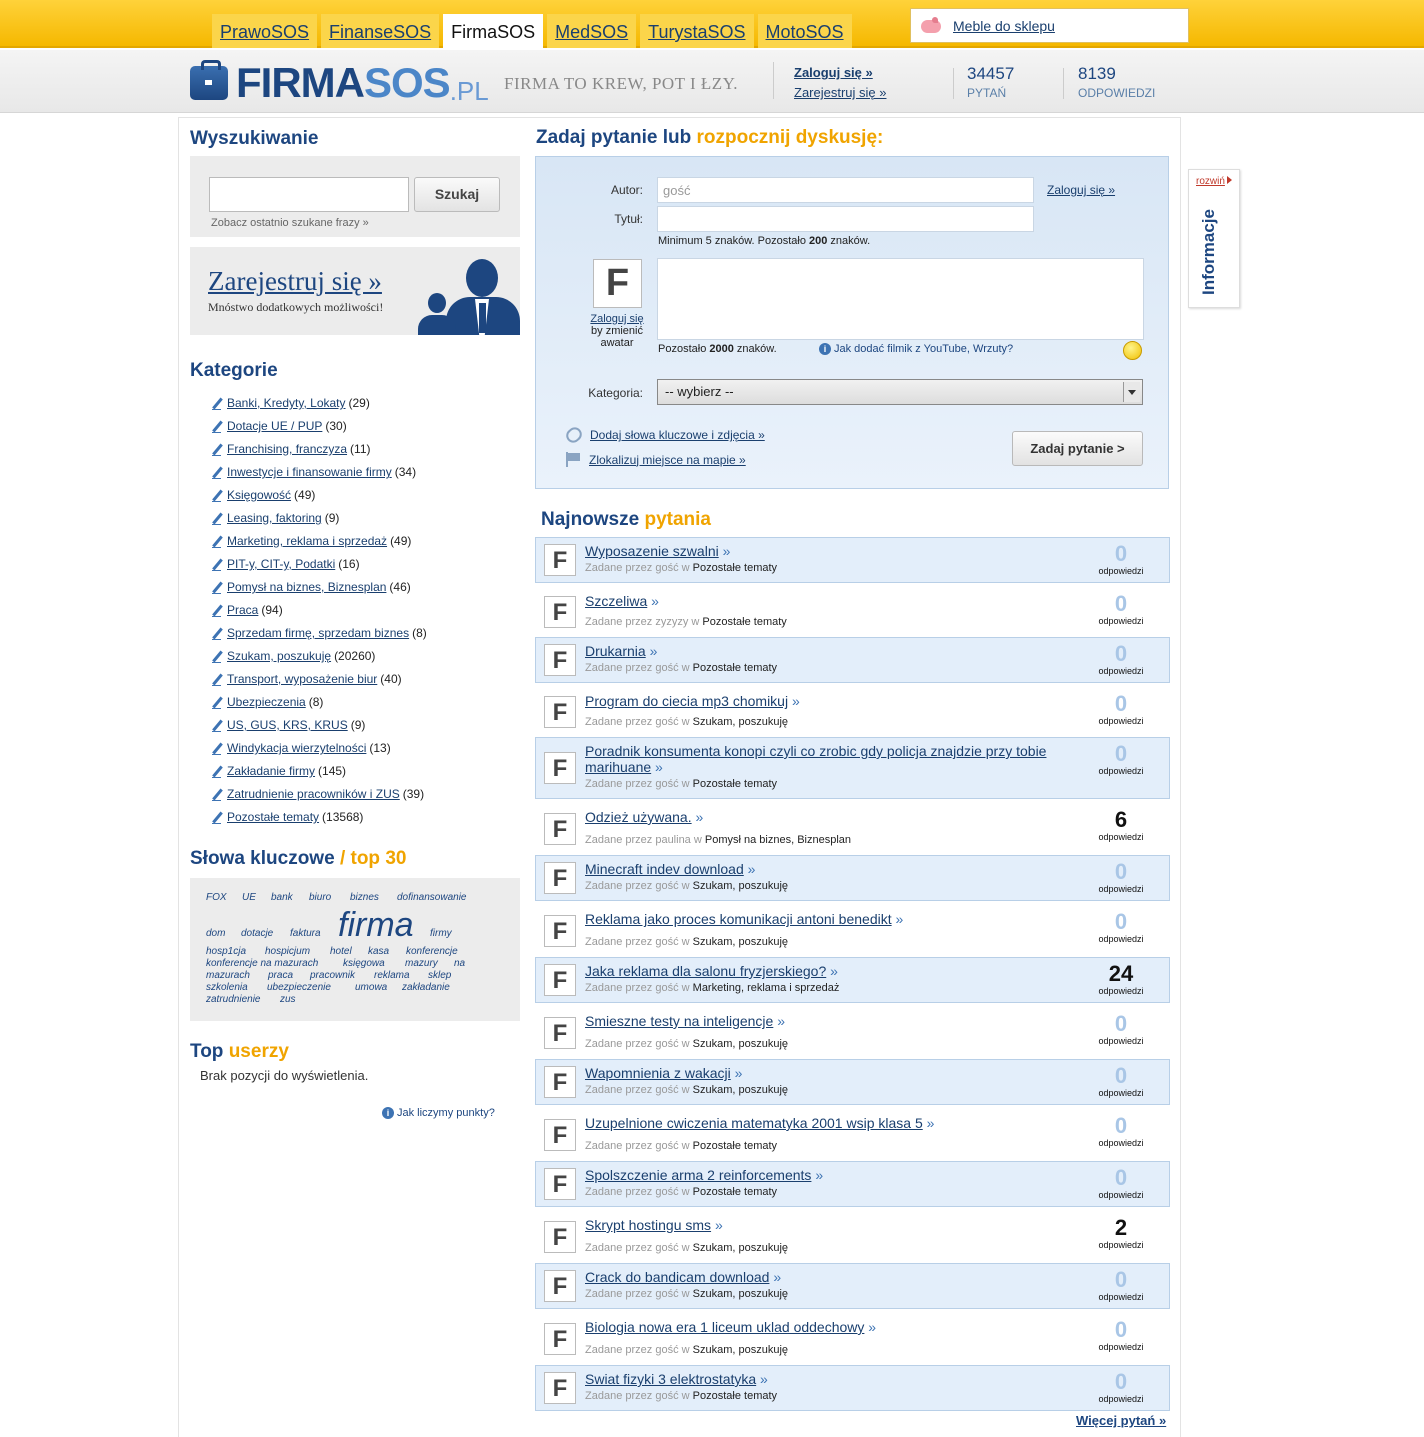 The height and width of the screenshot is (1437, 1424). I want to click on question-title-link: Swiat fizyki 3 elektrostatyka, so click(670, 1379).